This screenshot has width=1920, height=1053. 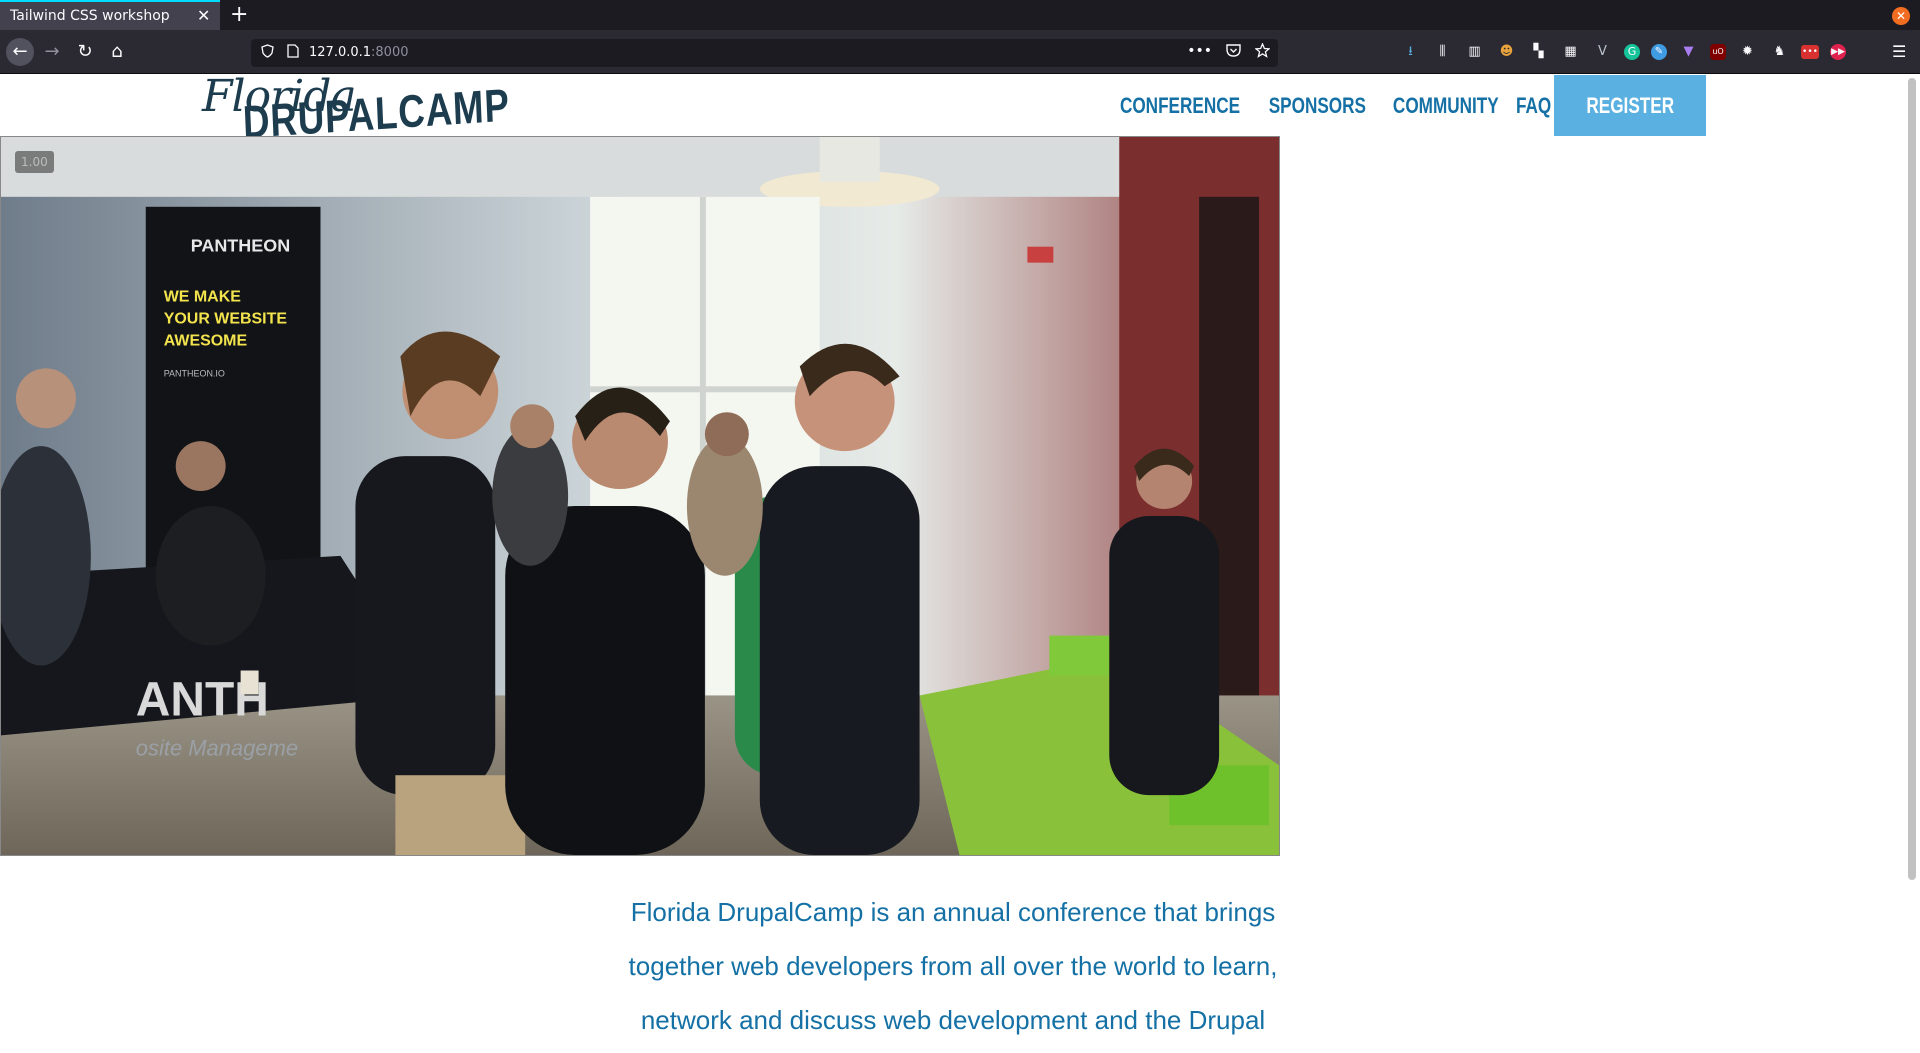 I want to click on banner-brand: PANTHEON, so click(x=240, y=246).